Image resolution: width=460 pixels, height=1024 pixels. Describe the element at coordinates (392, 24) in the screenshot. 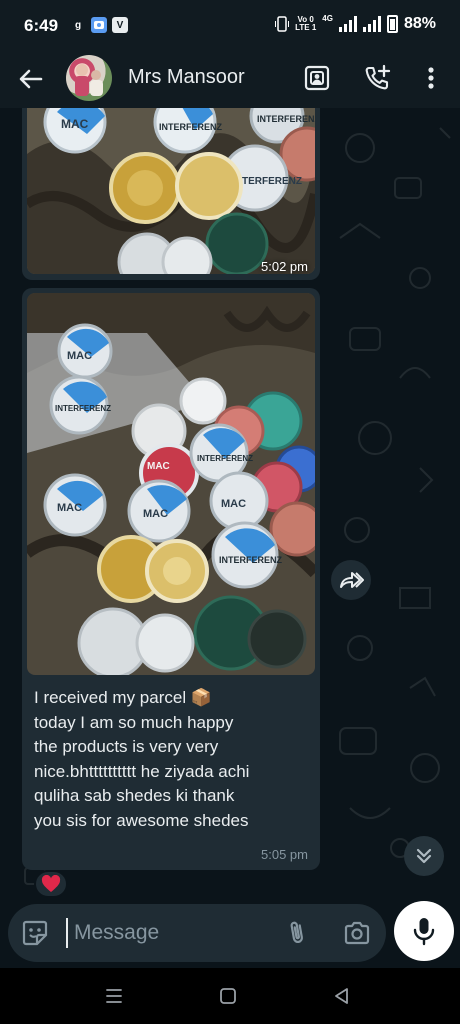

I see `battery-icon` at that location.